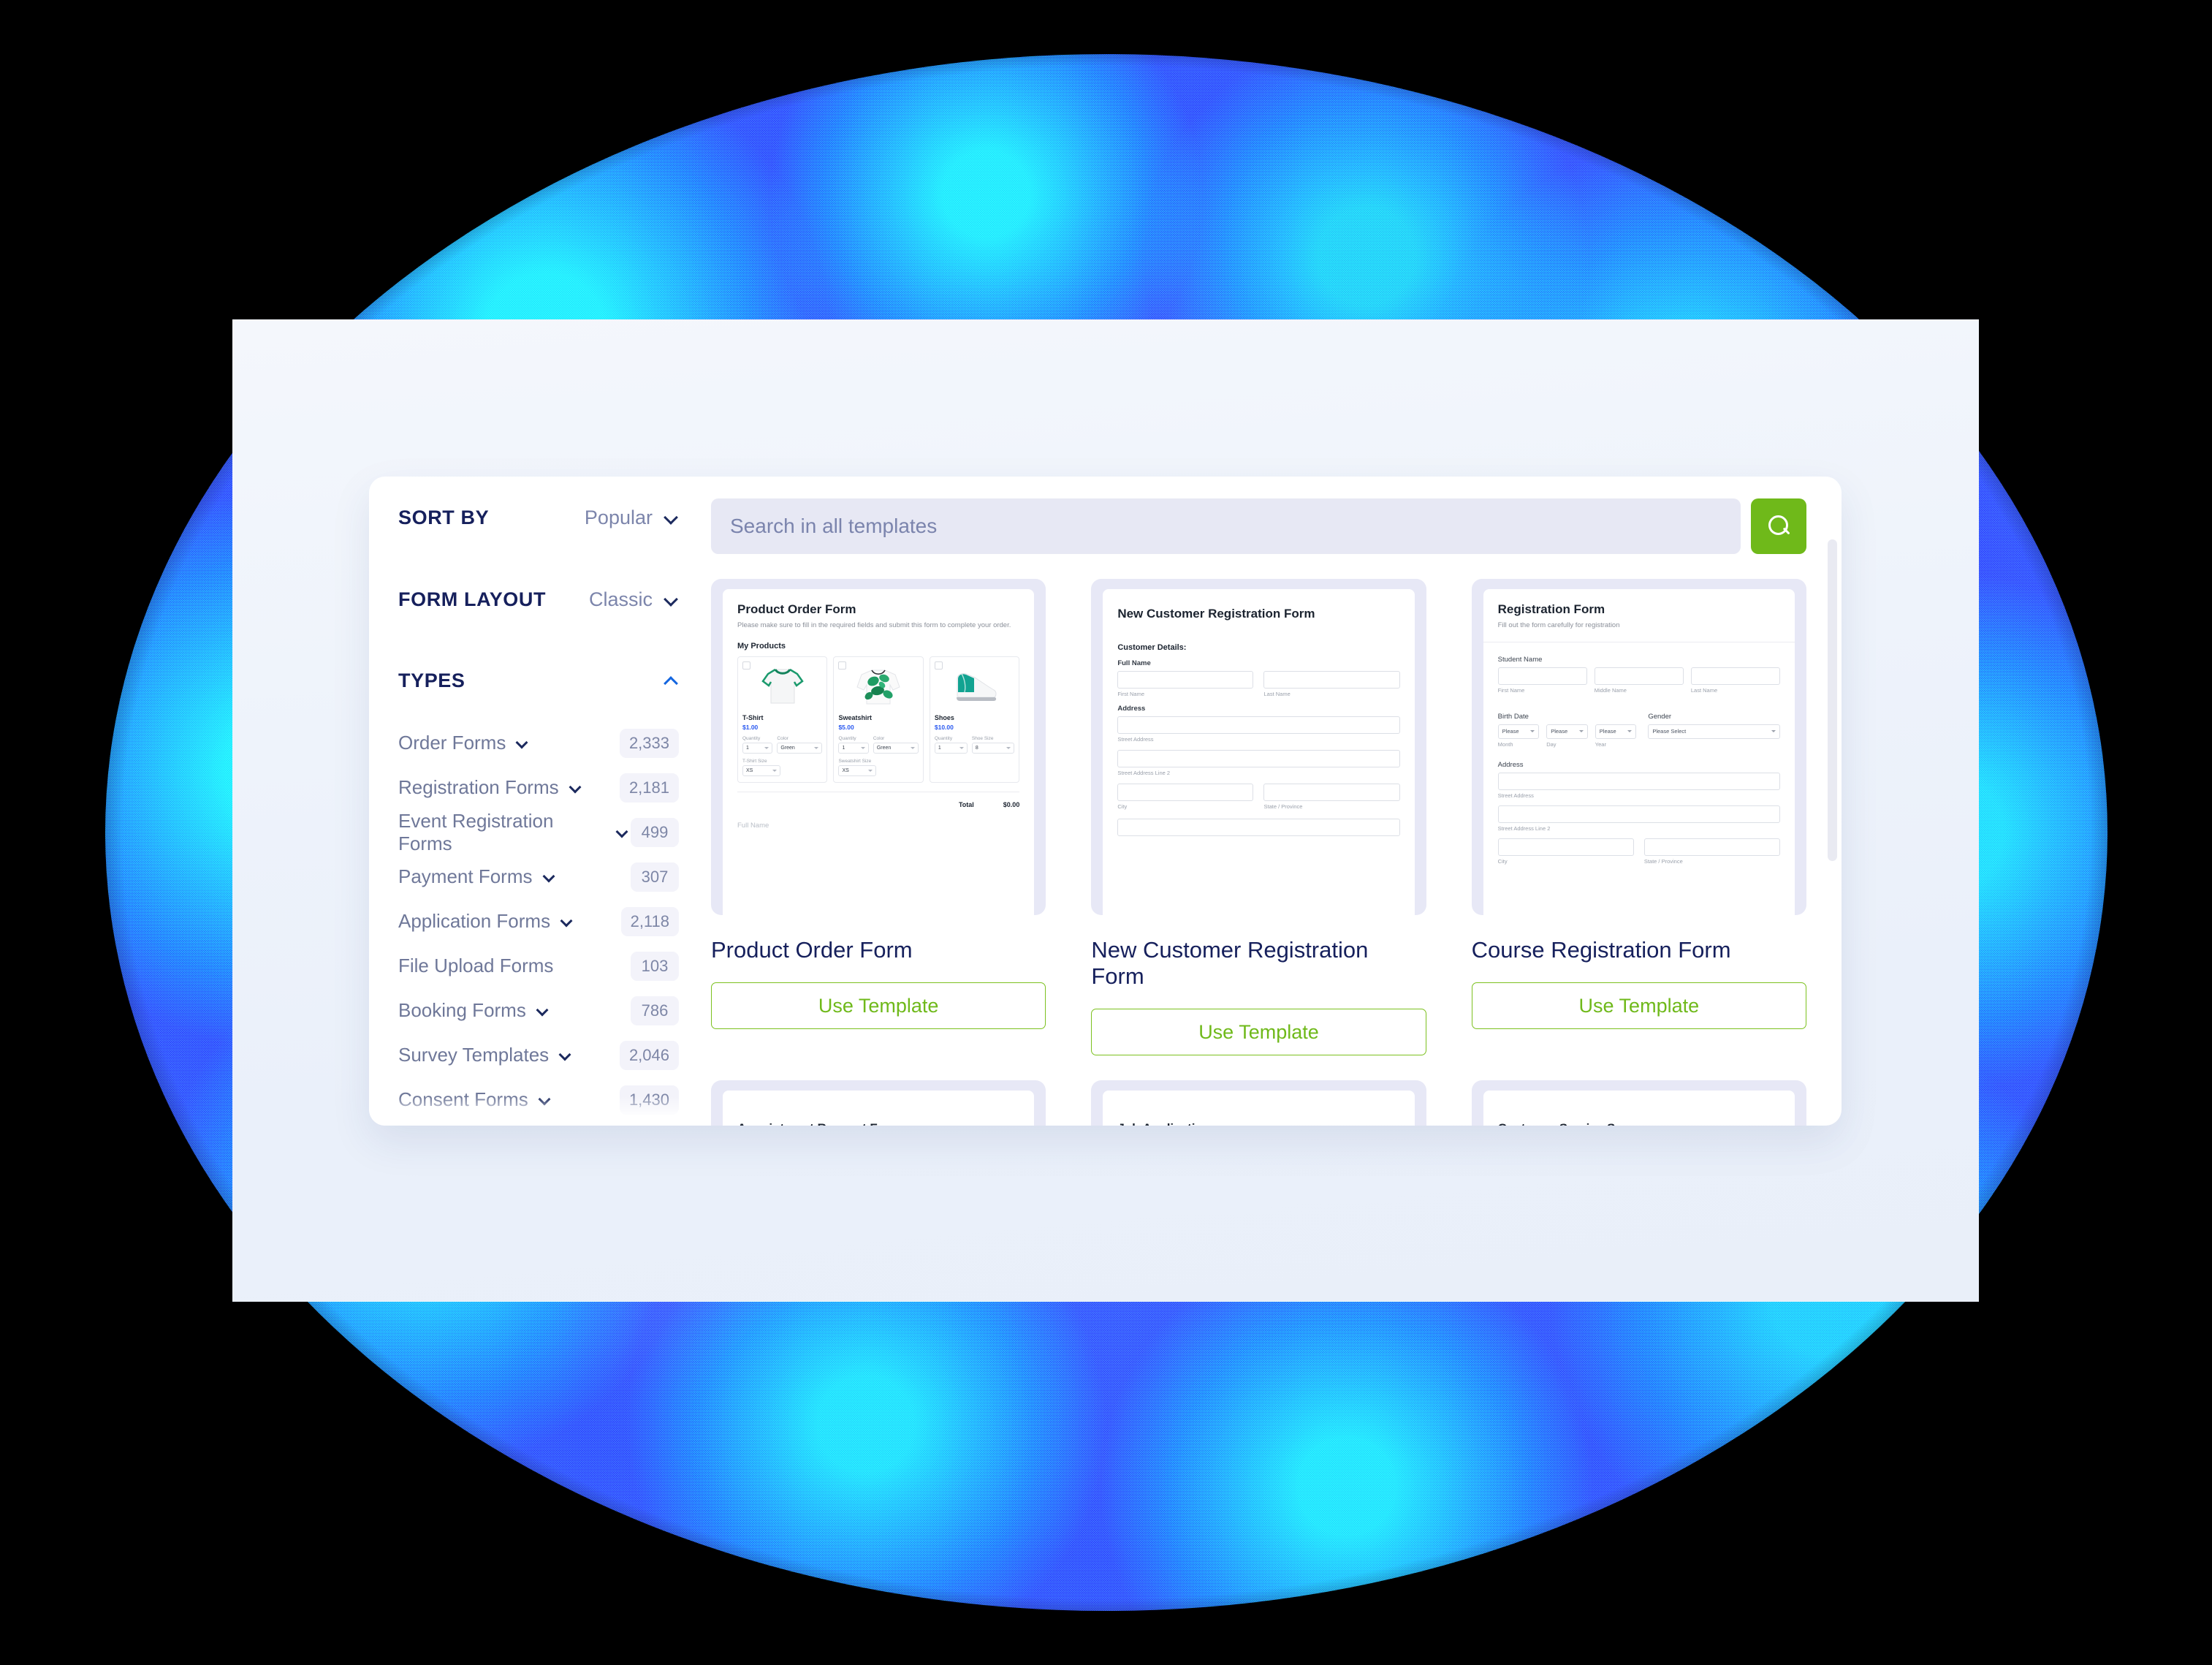 This screenshot has height=1665, width=2212. I want to click on type-item-rsvp-forms: RSVP Forms165, so click(538, 1124).